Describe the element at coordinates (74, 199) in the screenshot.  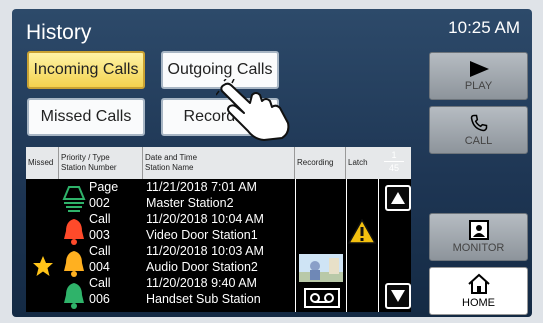
I see `page-speaker-icon` at that location.